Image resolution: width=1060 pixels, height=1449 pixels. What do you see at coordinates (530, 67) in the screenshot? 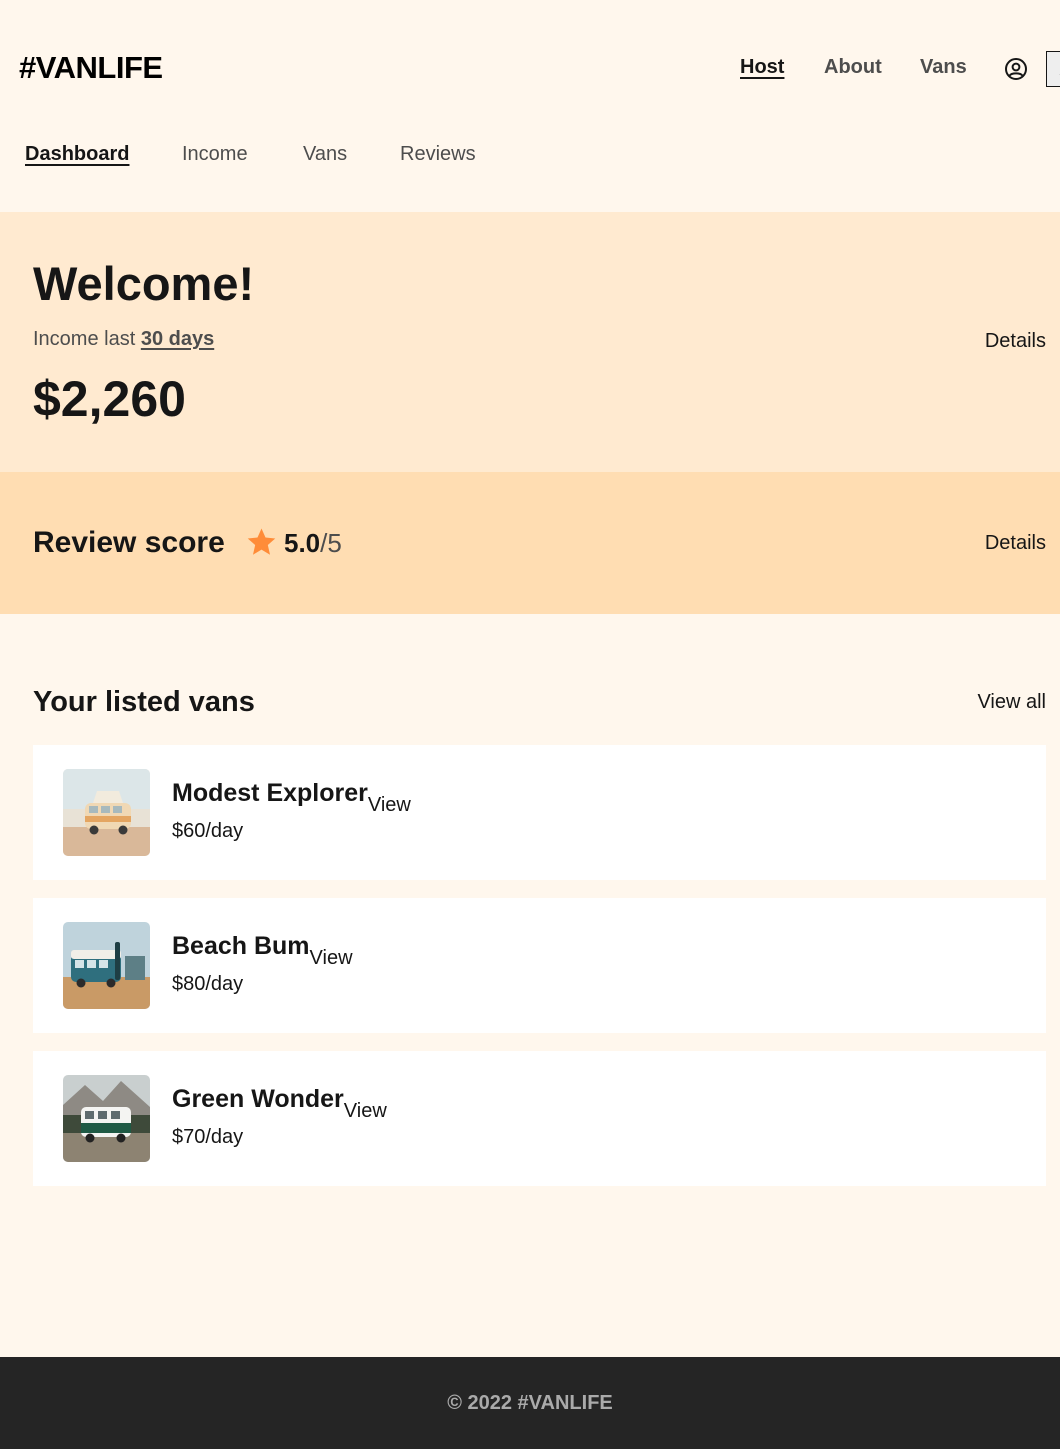
I see `site-header: #VANLIFE Host About Vans X` at bounding box center [530, 67].